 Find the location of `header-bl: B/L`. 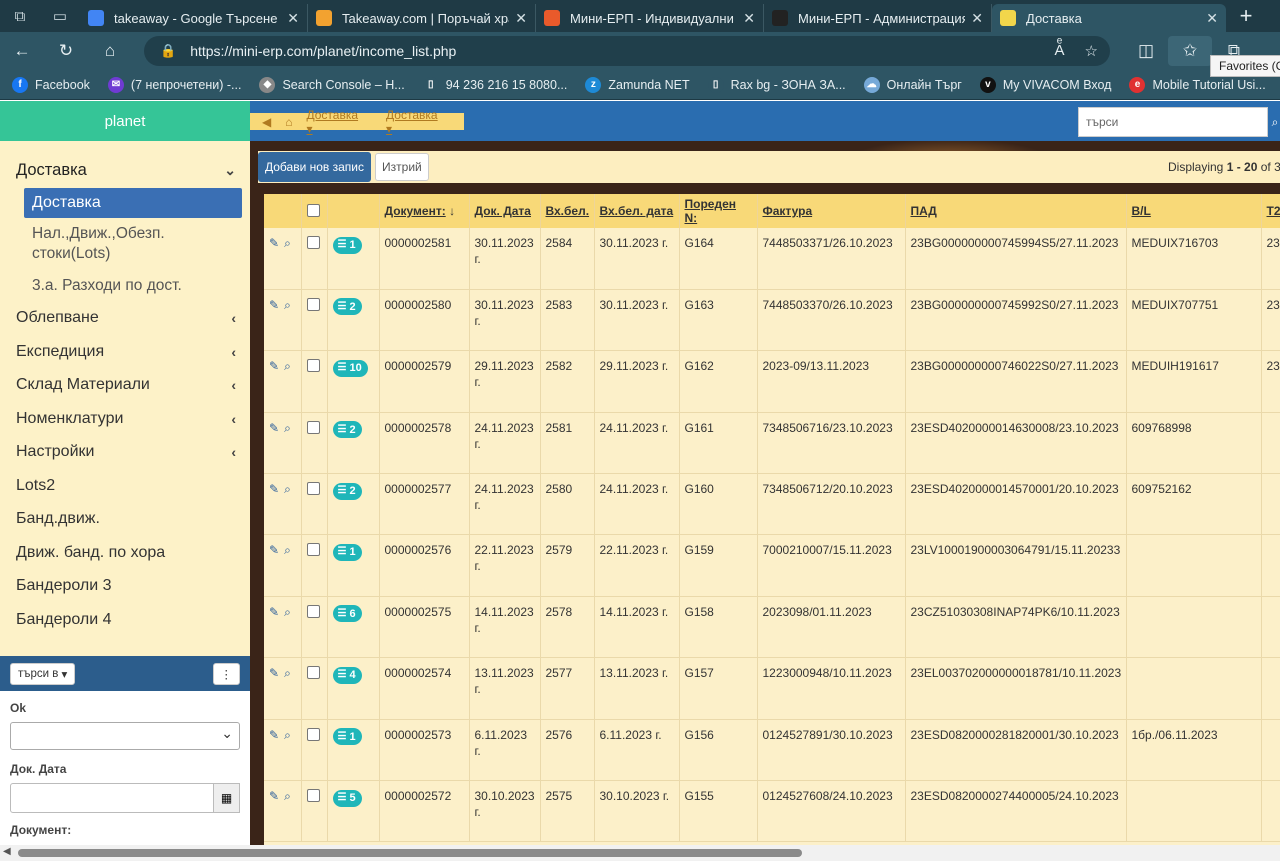

header-bl: B/L is located at coordinates (1194, 211).